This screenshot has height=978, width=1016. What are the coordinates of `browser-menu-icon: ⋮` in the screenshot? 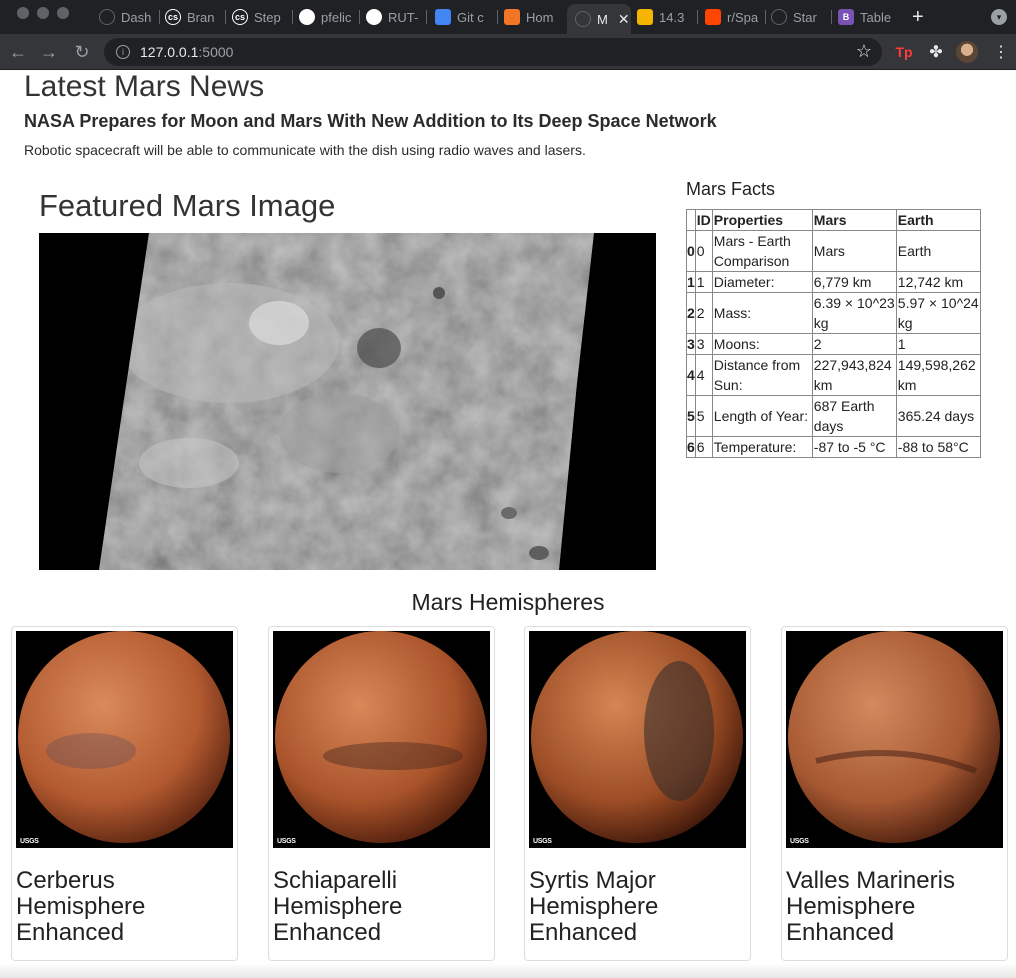 It's located at (1001, 52).